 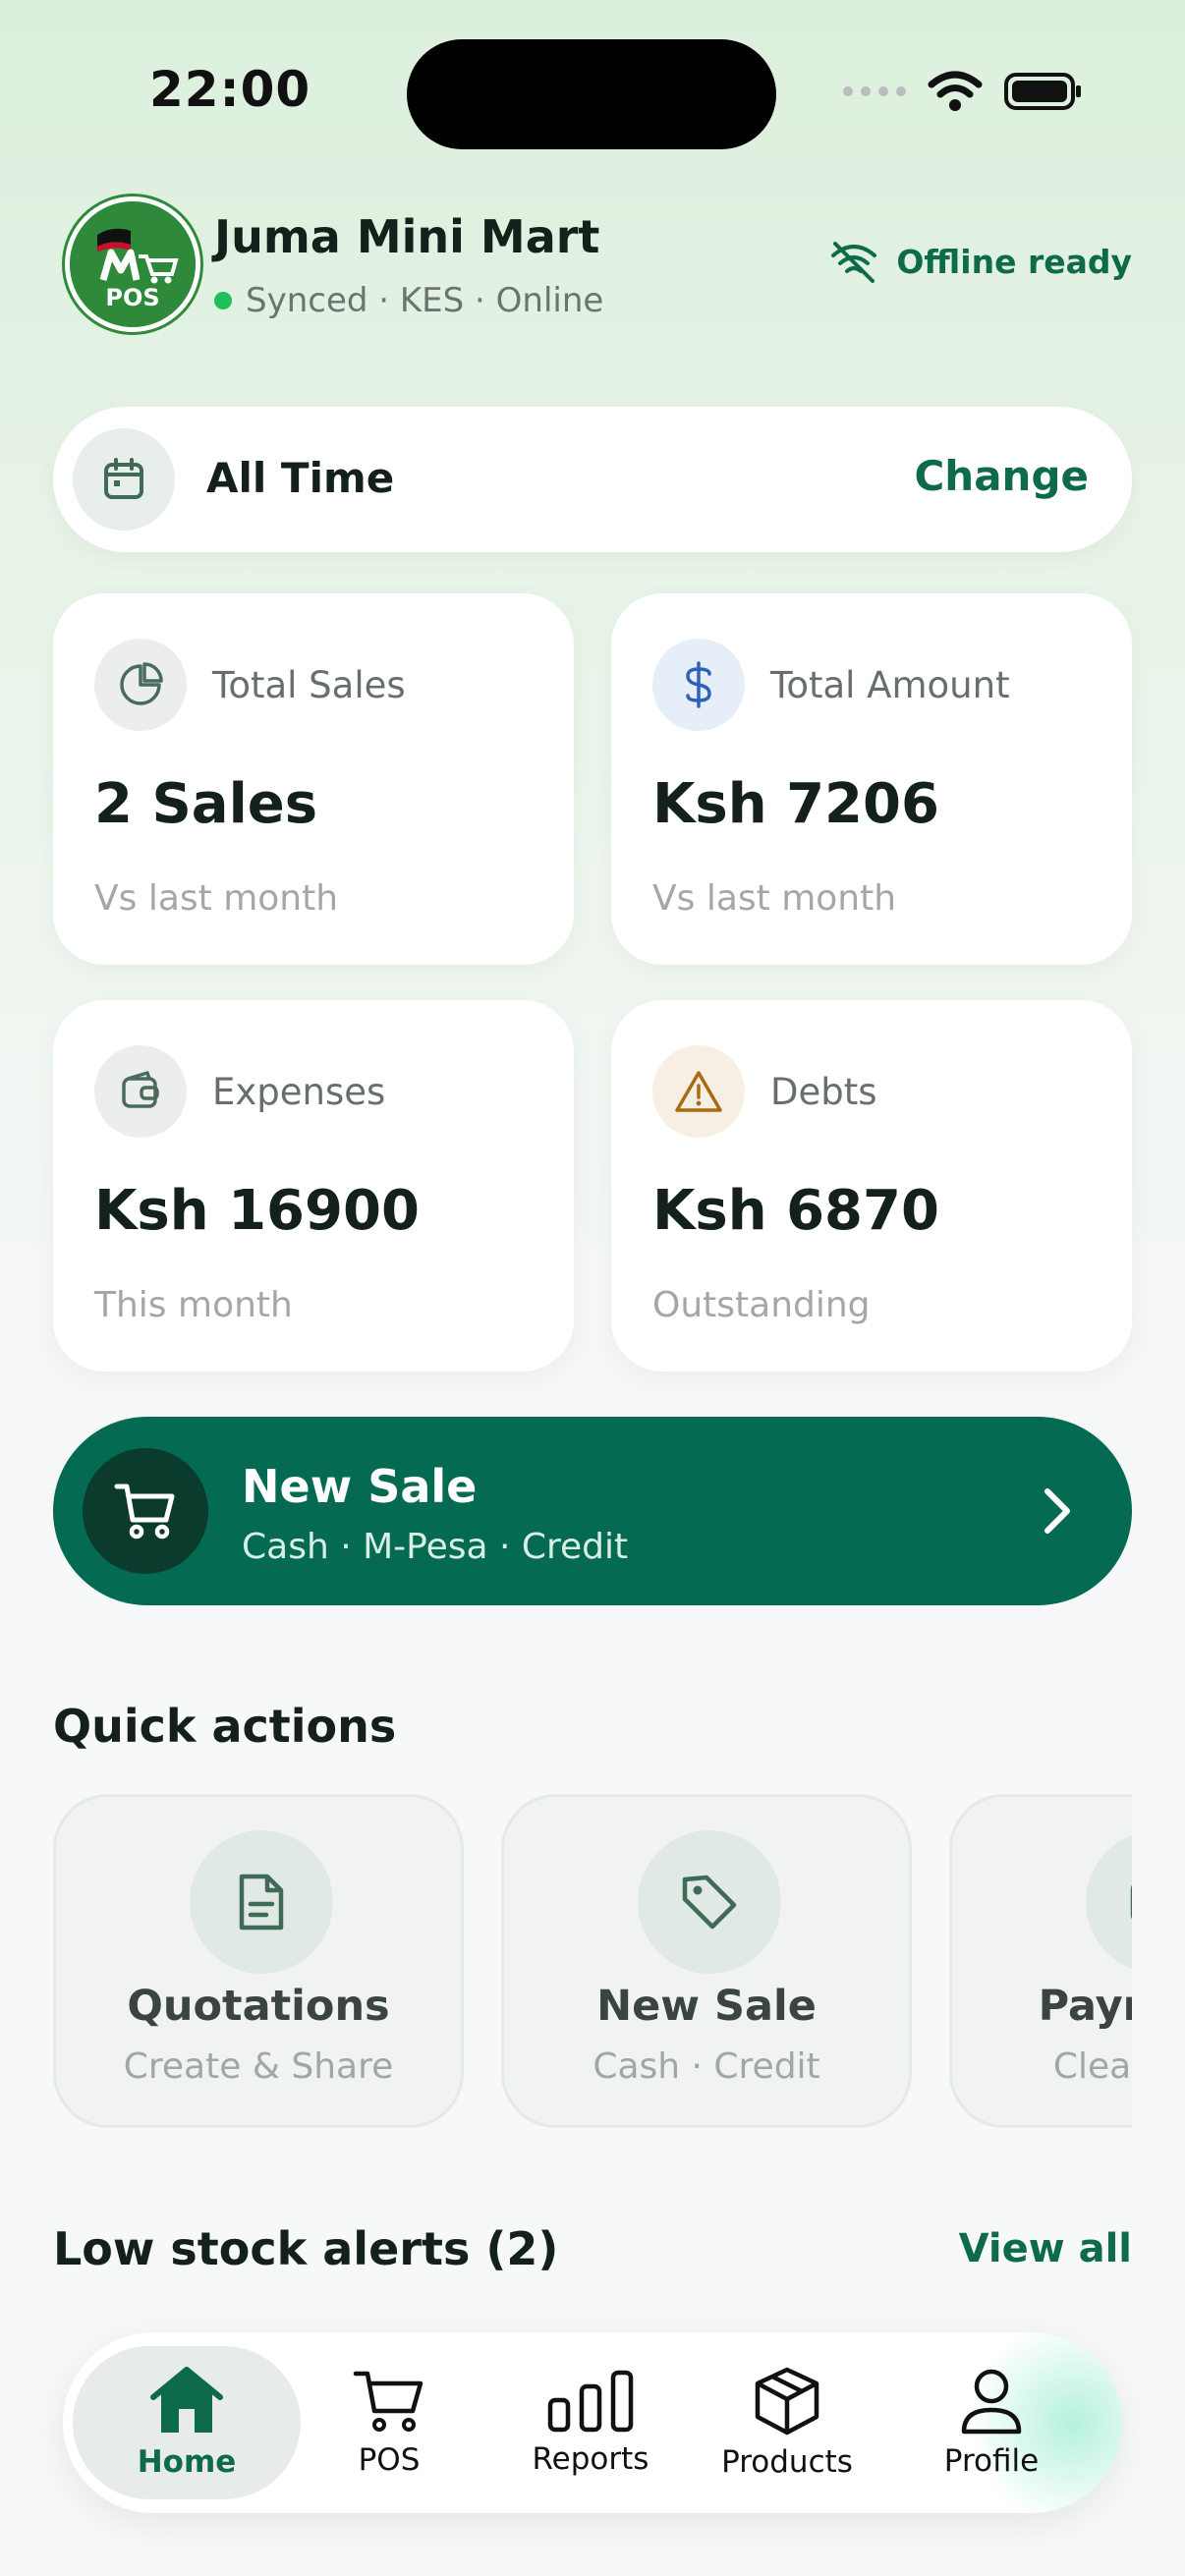 What do you see at coordinates (1085, 2006) in the screenshot?
I see `quick-action-title: Payments` at bounding box center [1085, 2006].